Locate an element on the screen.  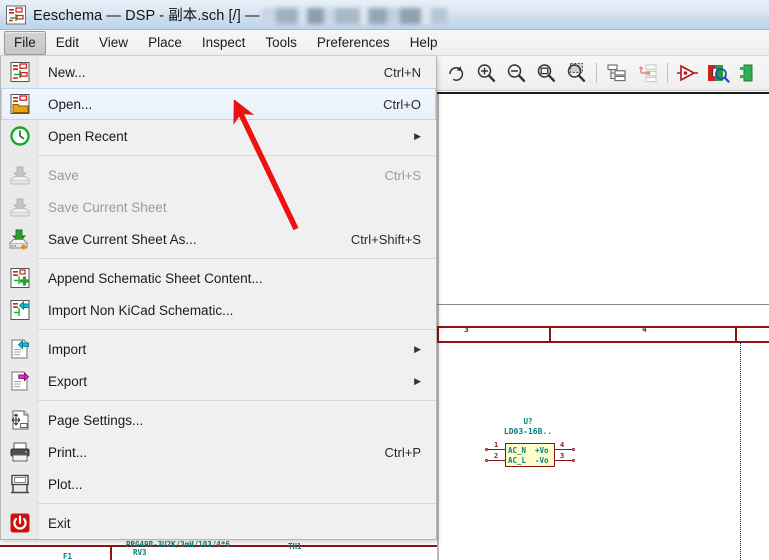
run-erc-button is located at coordinates (688, 73).